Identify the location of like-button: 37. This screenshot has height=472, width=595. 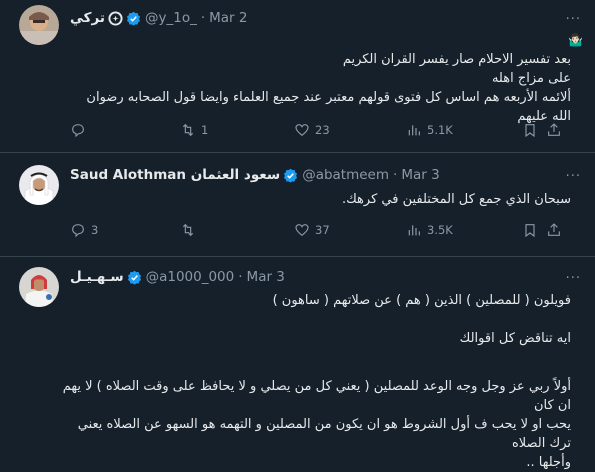
(312, 230).